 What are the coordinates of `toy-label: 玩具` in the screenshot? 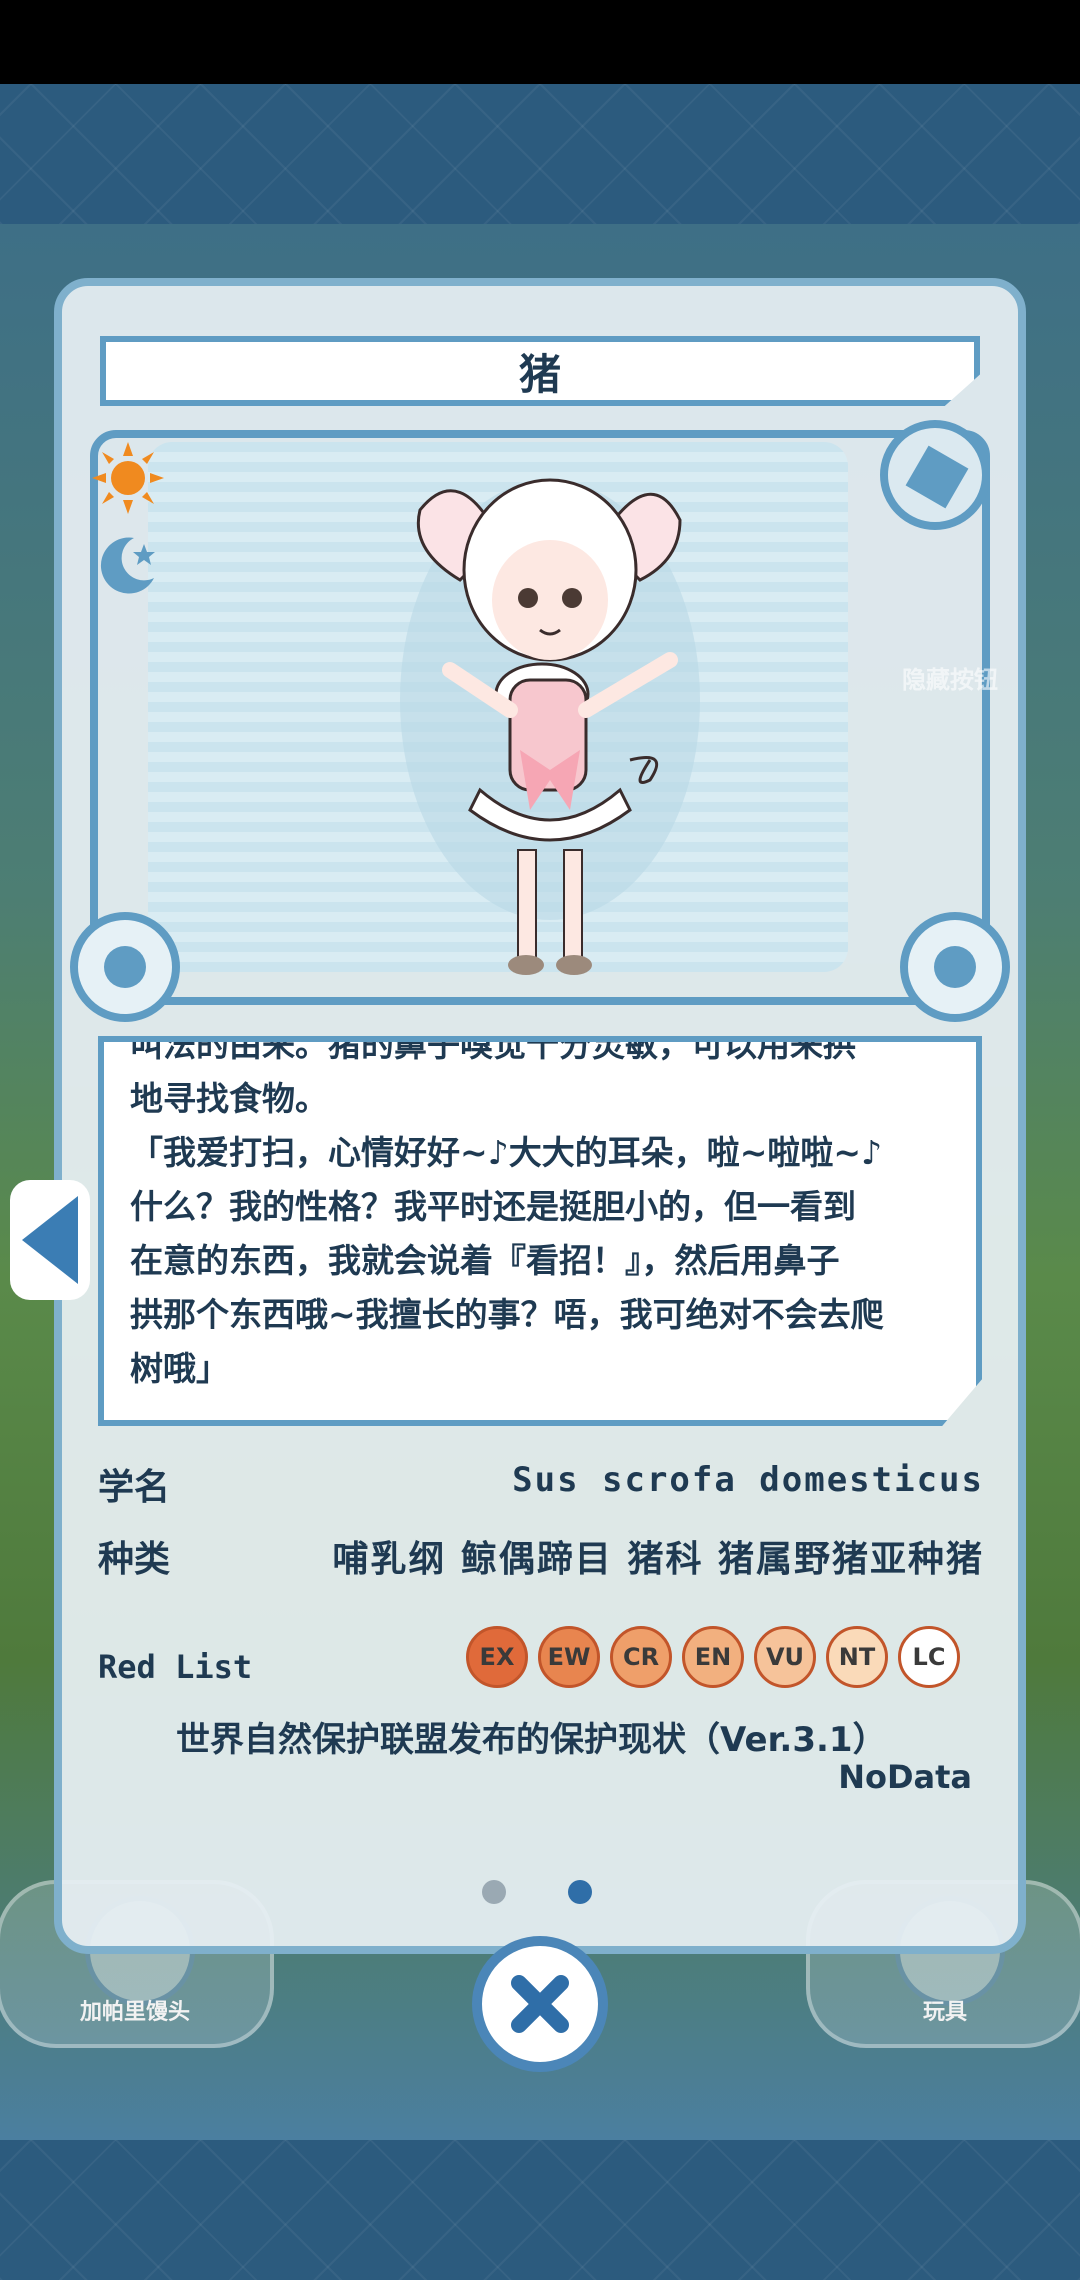 It's located at (944, 2012).